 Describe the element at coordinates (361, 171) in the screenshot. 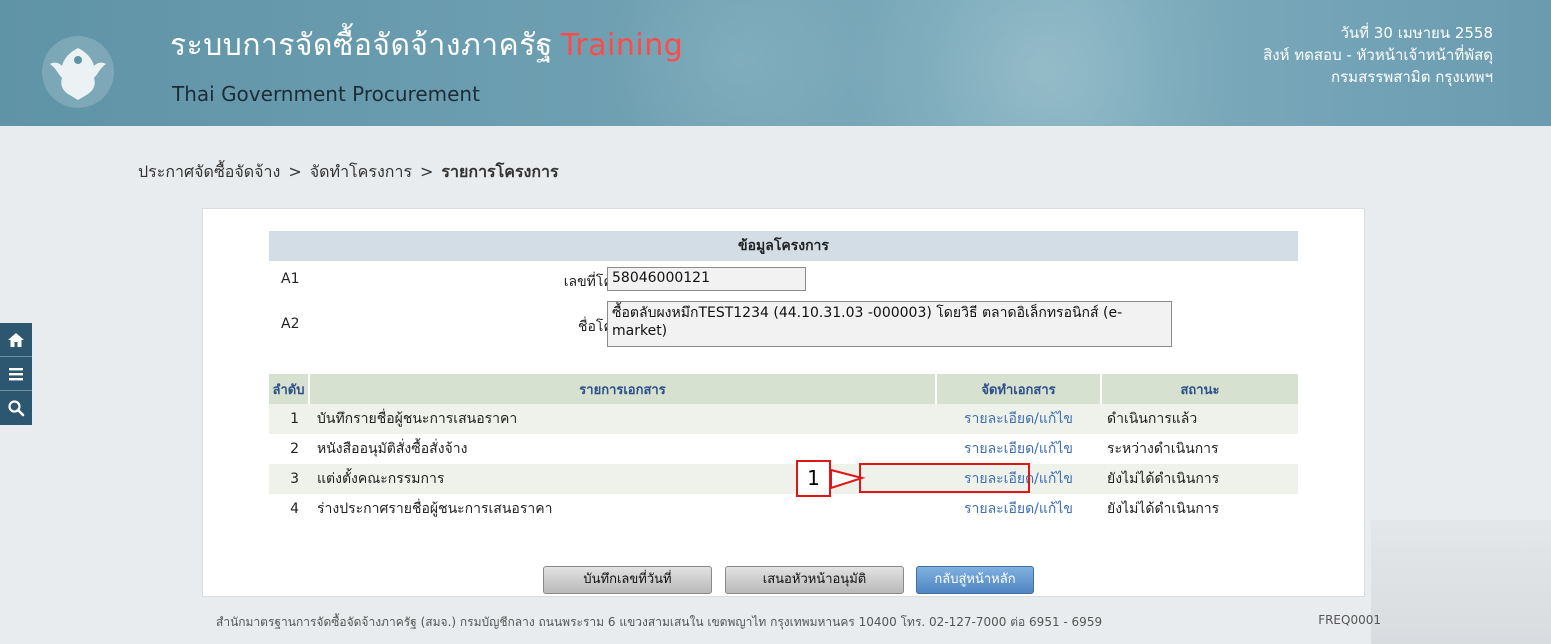

I see `breadcrumb-item-create-project: จัดทำโครงการ` at that location.